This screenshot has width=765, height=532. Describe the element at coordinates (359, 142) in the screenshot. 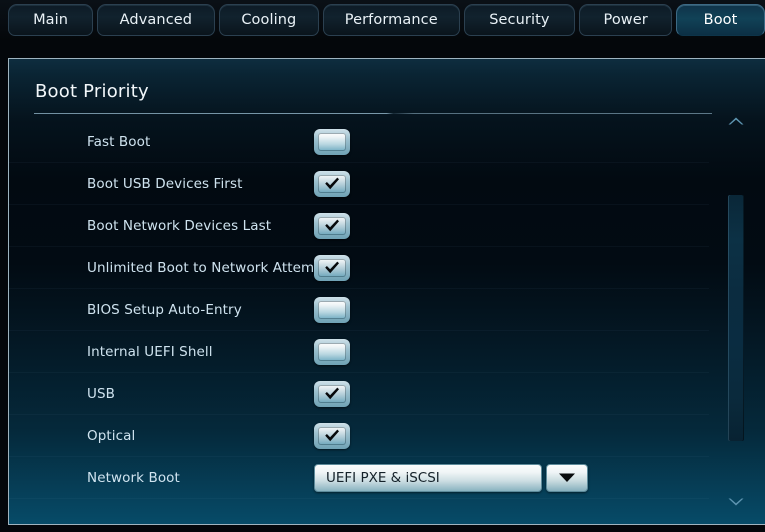

I see `setting-row: Fast Boot` at that location.